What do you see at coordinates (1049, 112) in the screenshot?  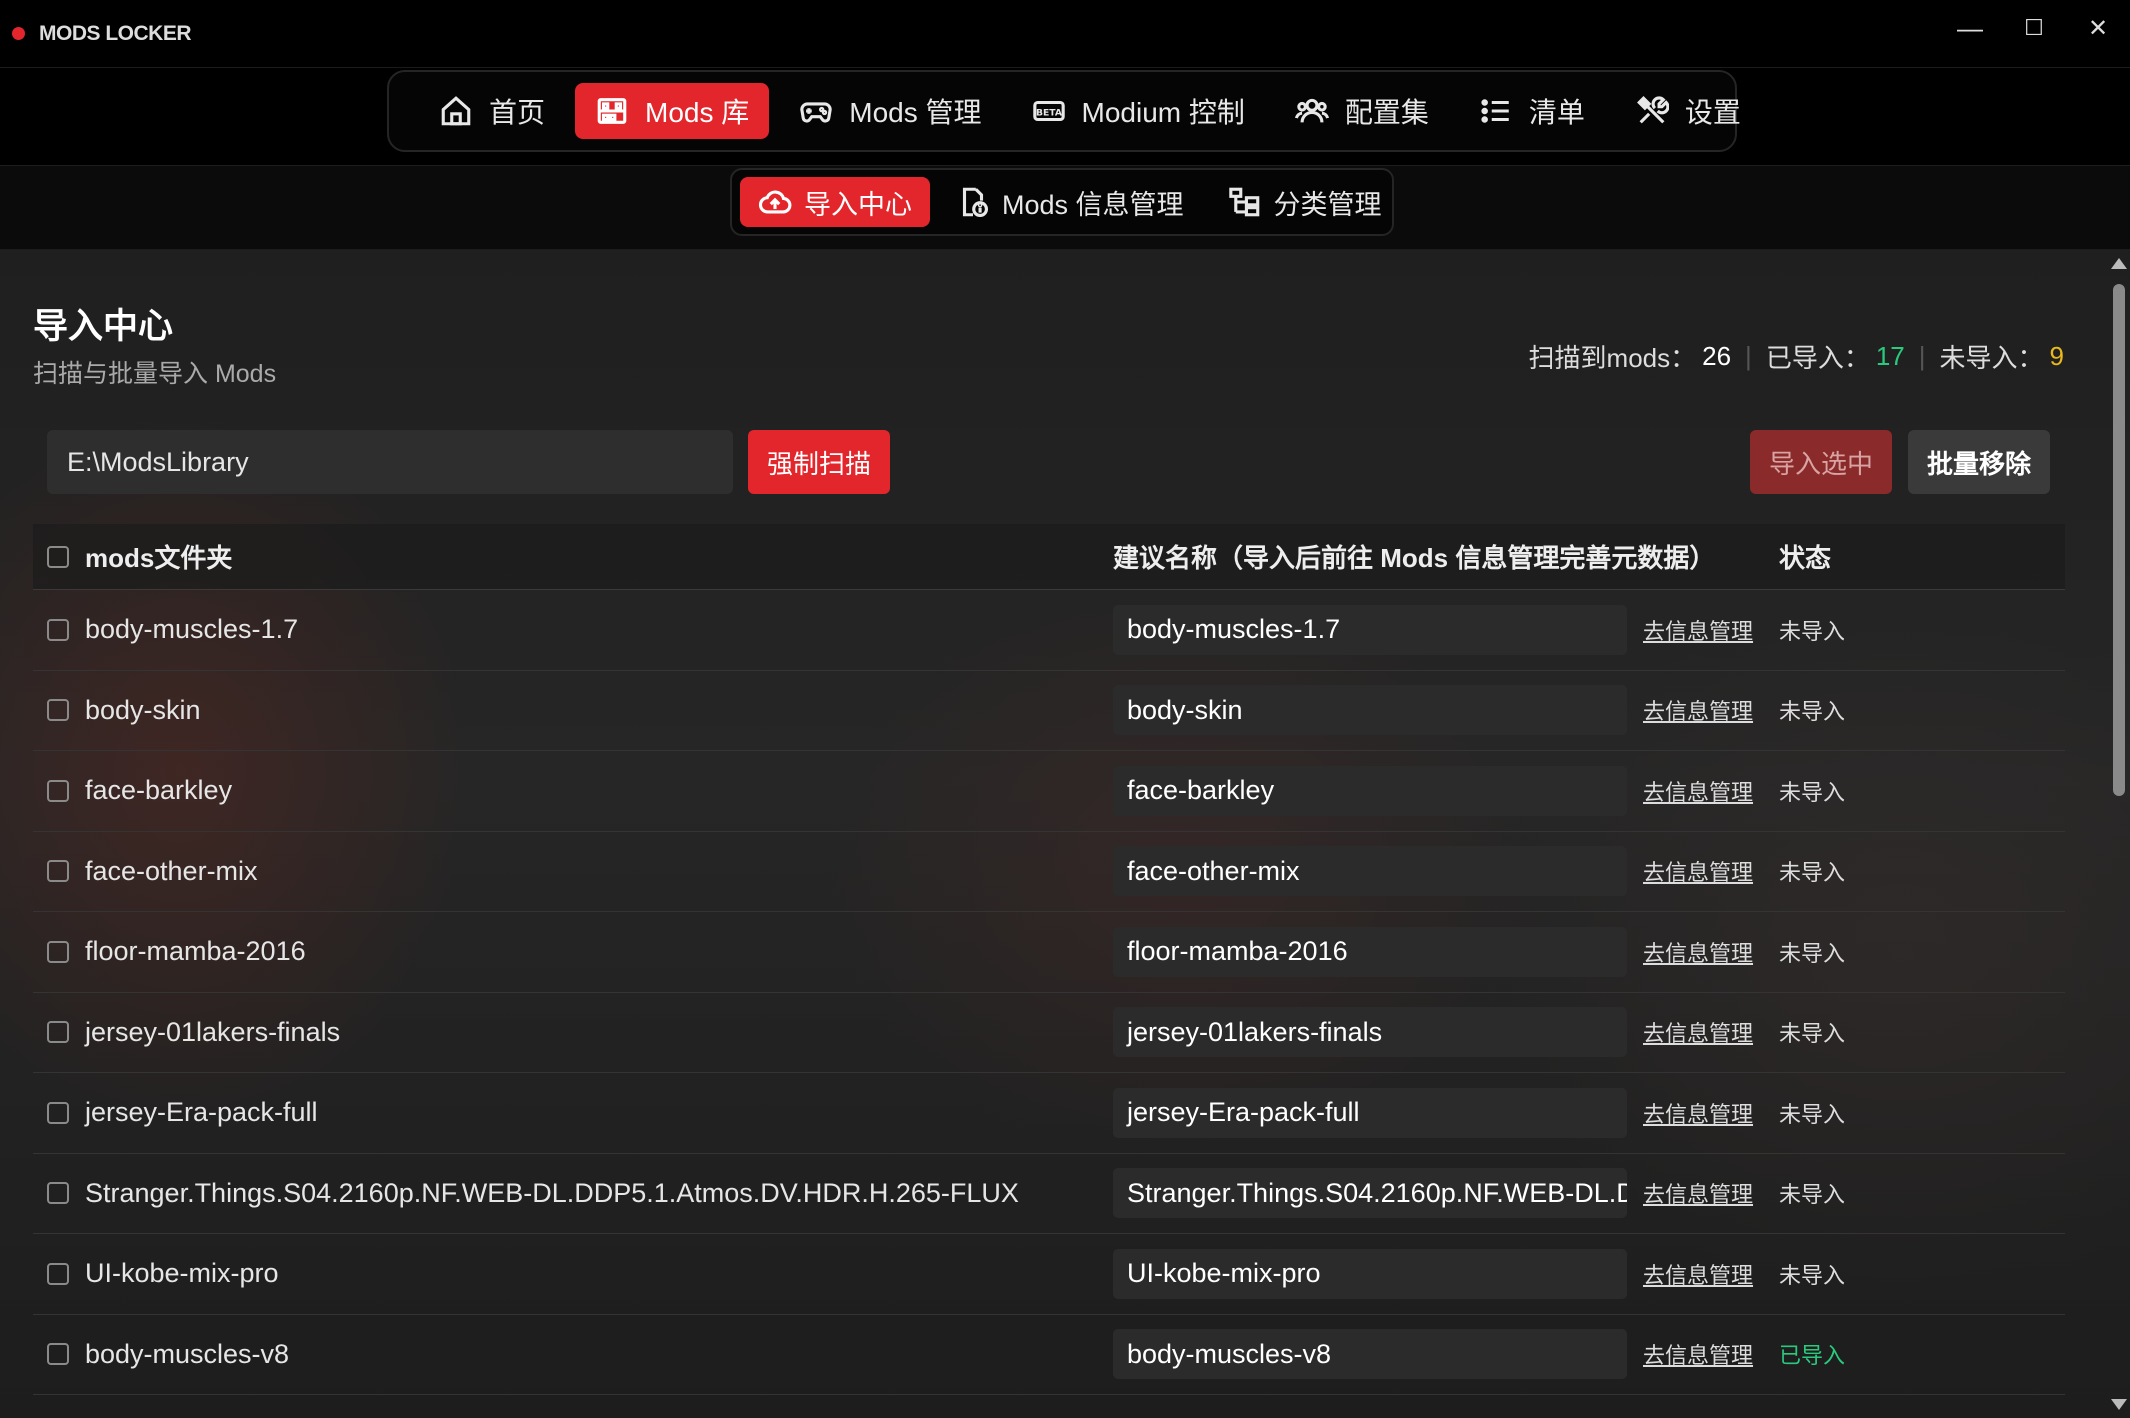 I see `svg-text: BETA` at bounding box center [1049, 112].